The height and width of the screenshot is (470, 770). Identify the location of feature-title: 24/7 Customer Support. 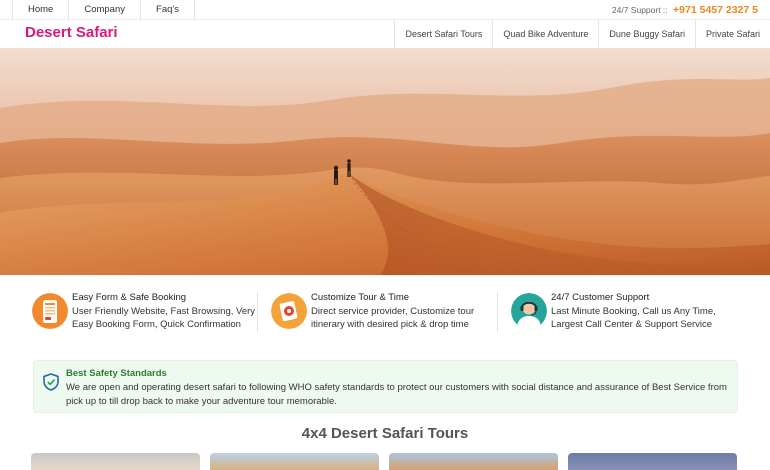
(600, 297).